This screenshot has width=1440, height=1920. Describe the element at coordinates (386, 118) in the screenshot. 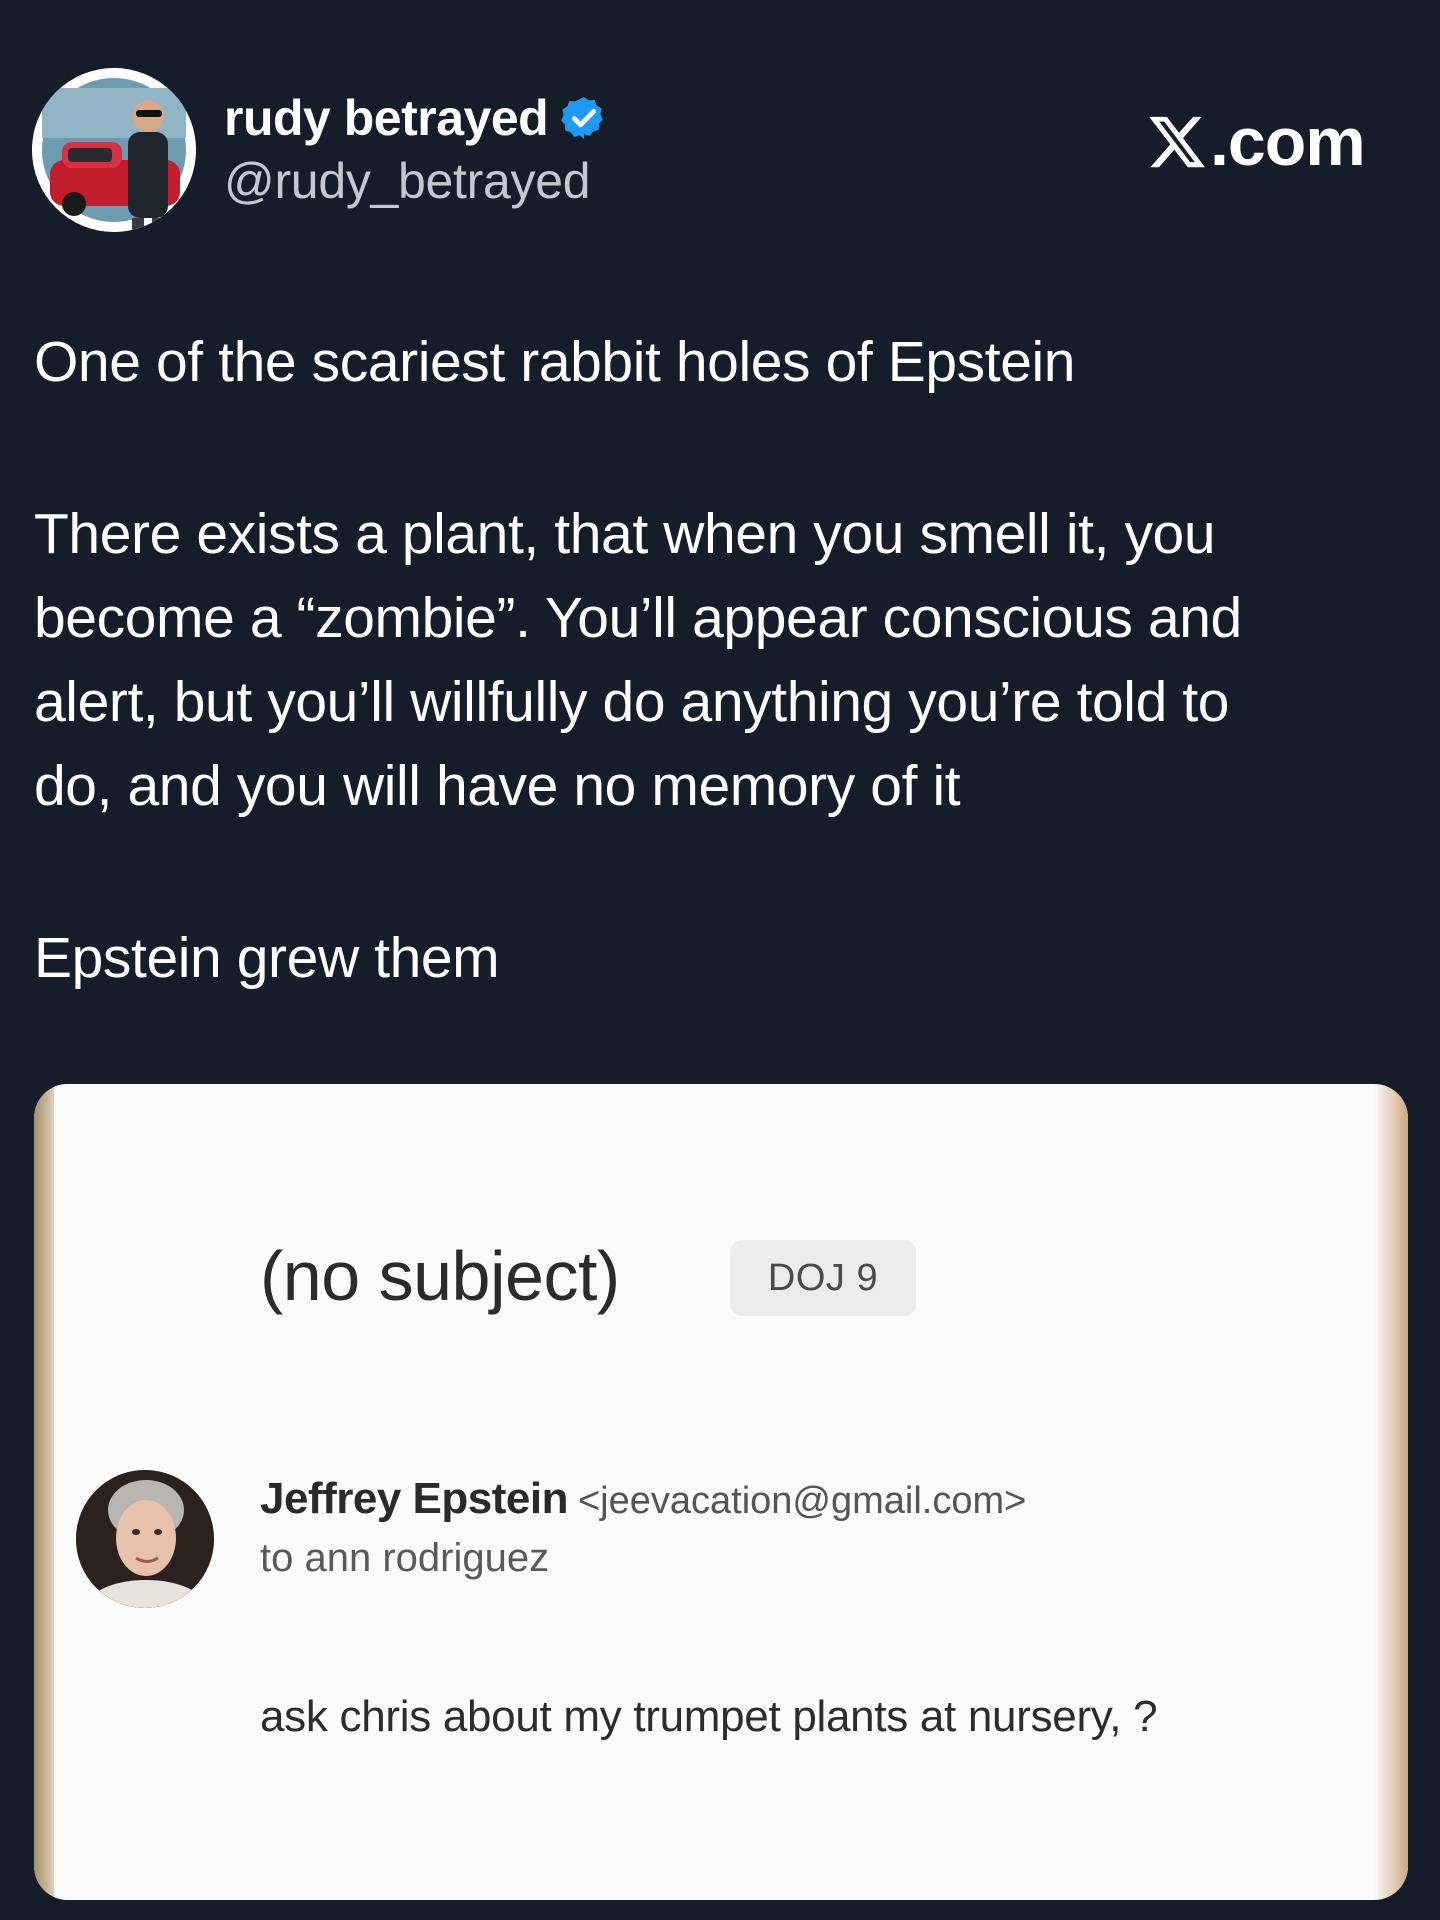

I see `author-display-name: rudy betrayed` at that location.